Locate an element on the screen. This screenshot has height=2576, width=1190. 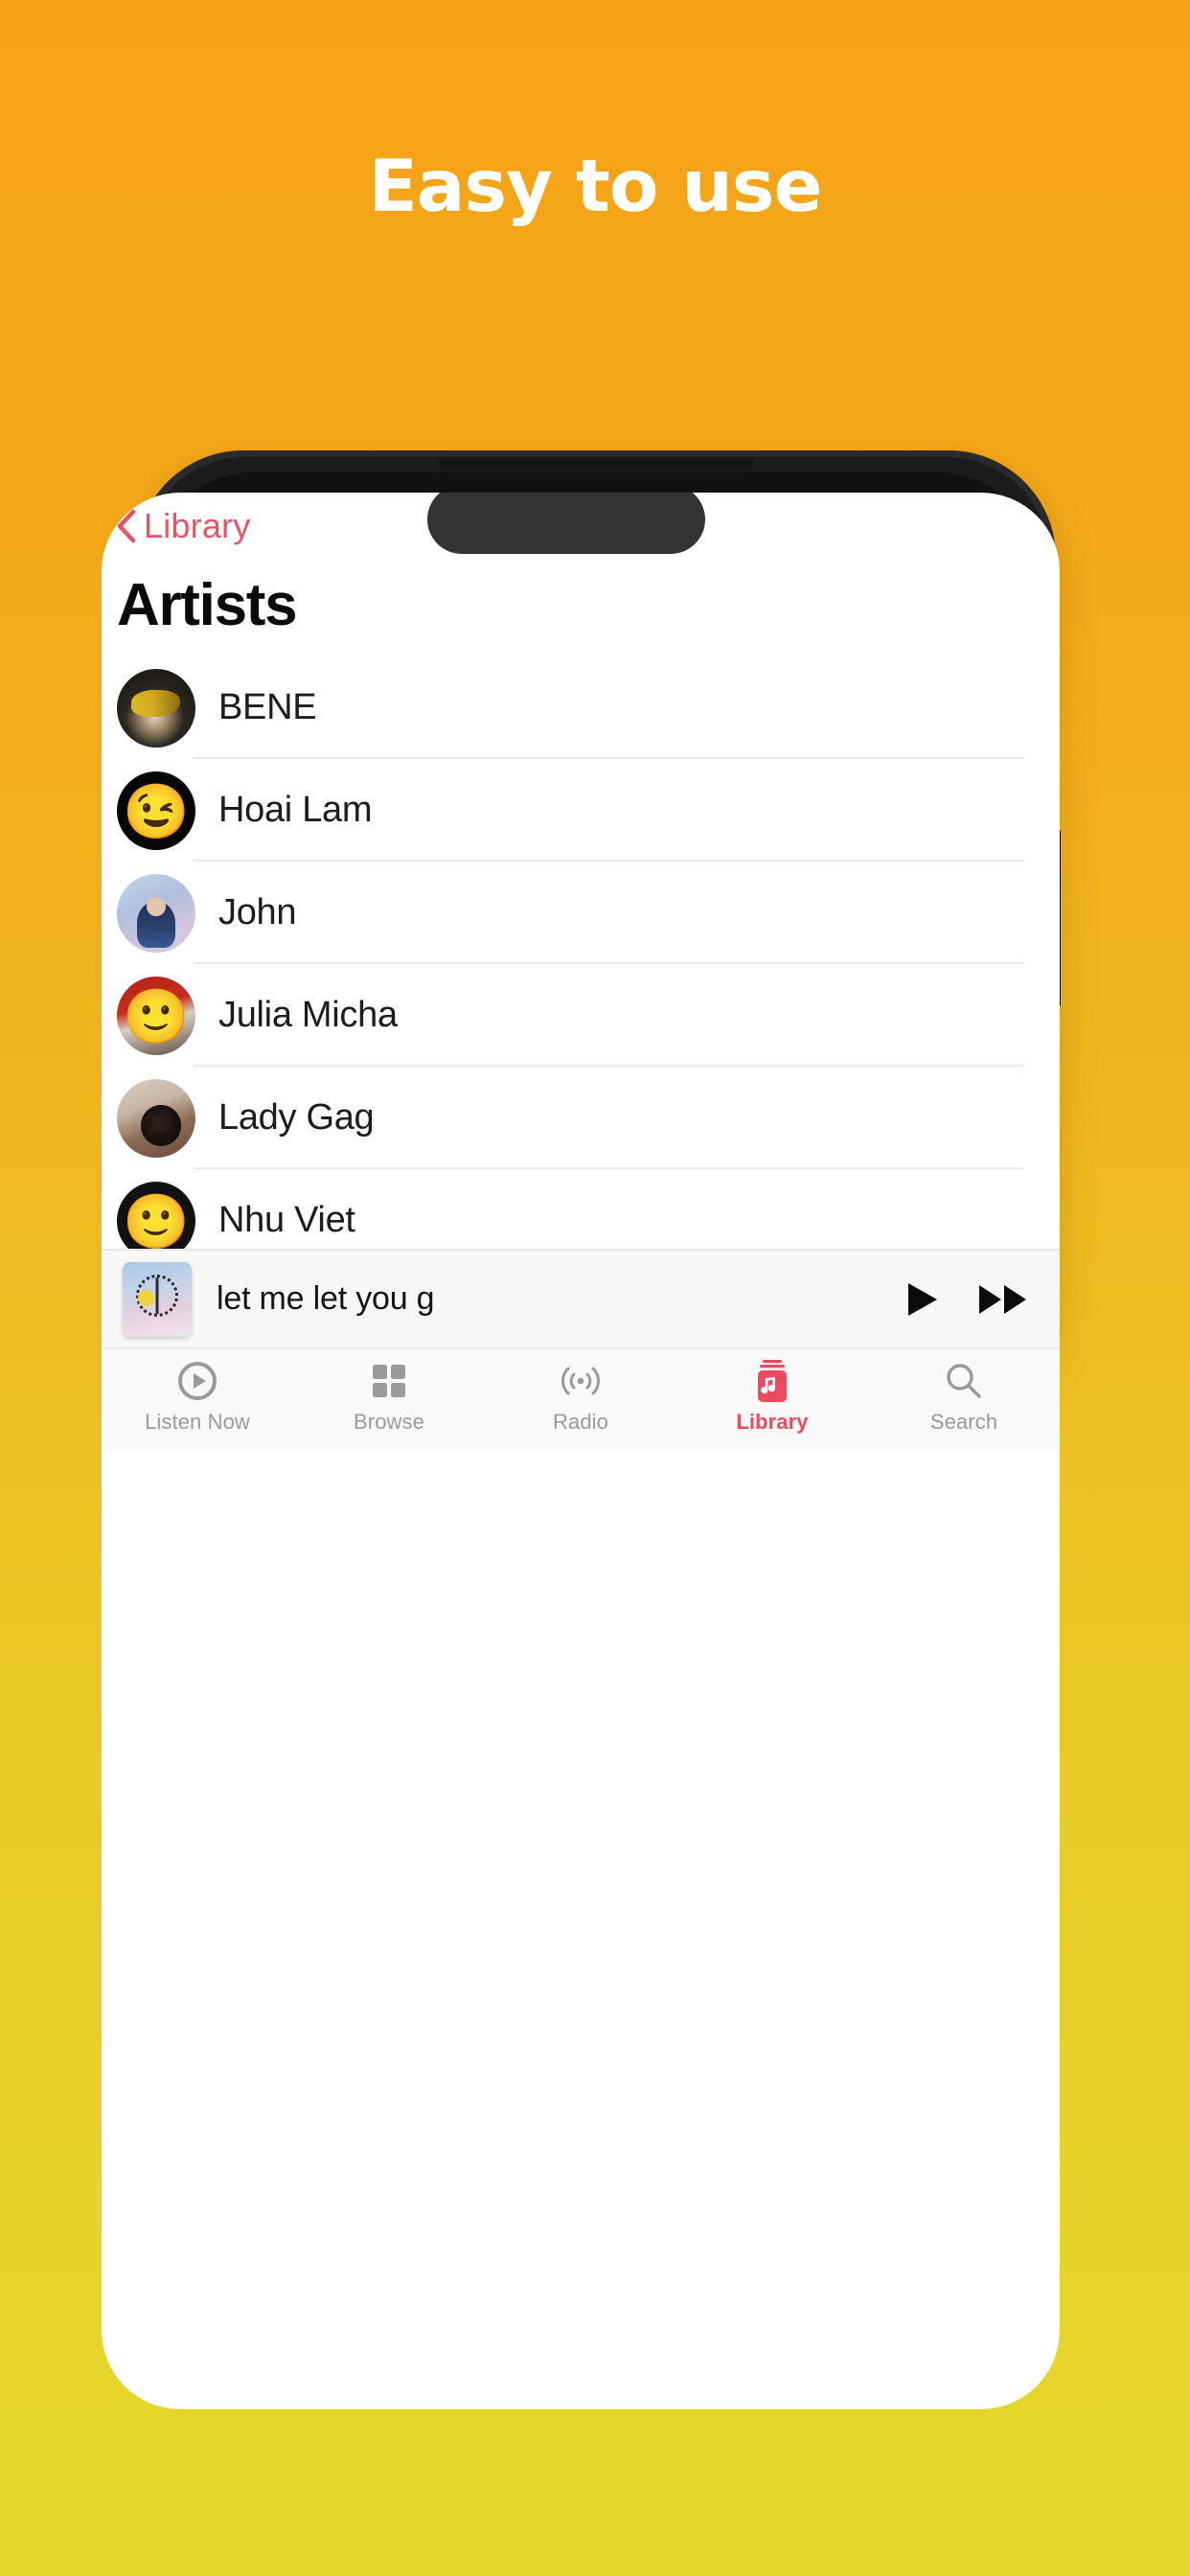
play-circle-icon is located at coordinates (197, 1381).